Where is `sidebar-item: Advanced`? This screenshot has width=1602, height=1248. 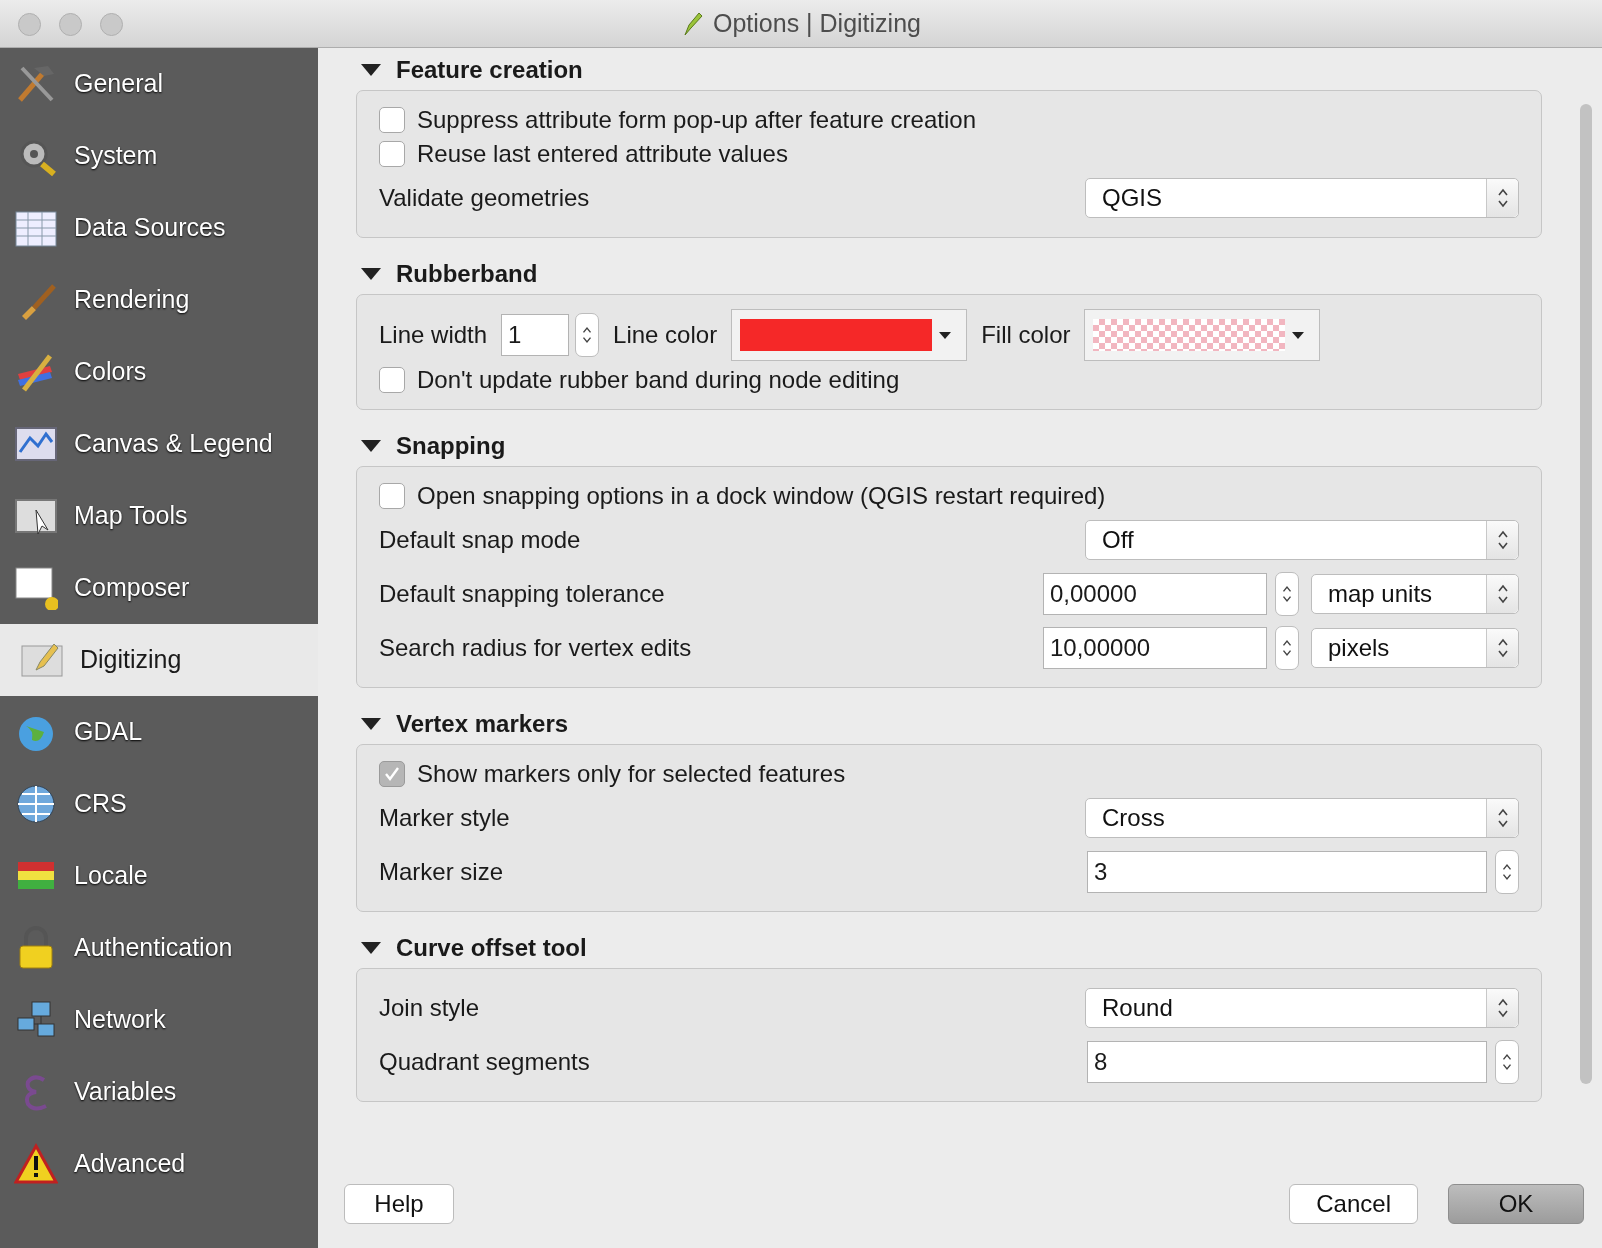
sidebar-item: Advanced is located at coordinates (159, 1164).